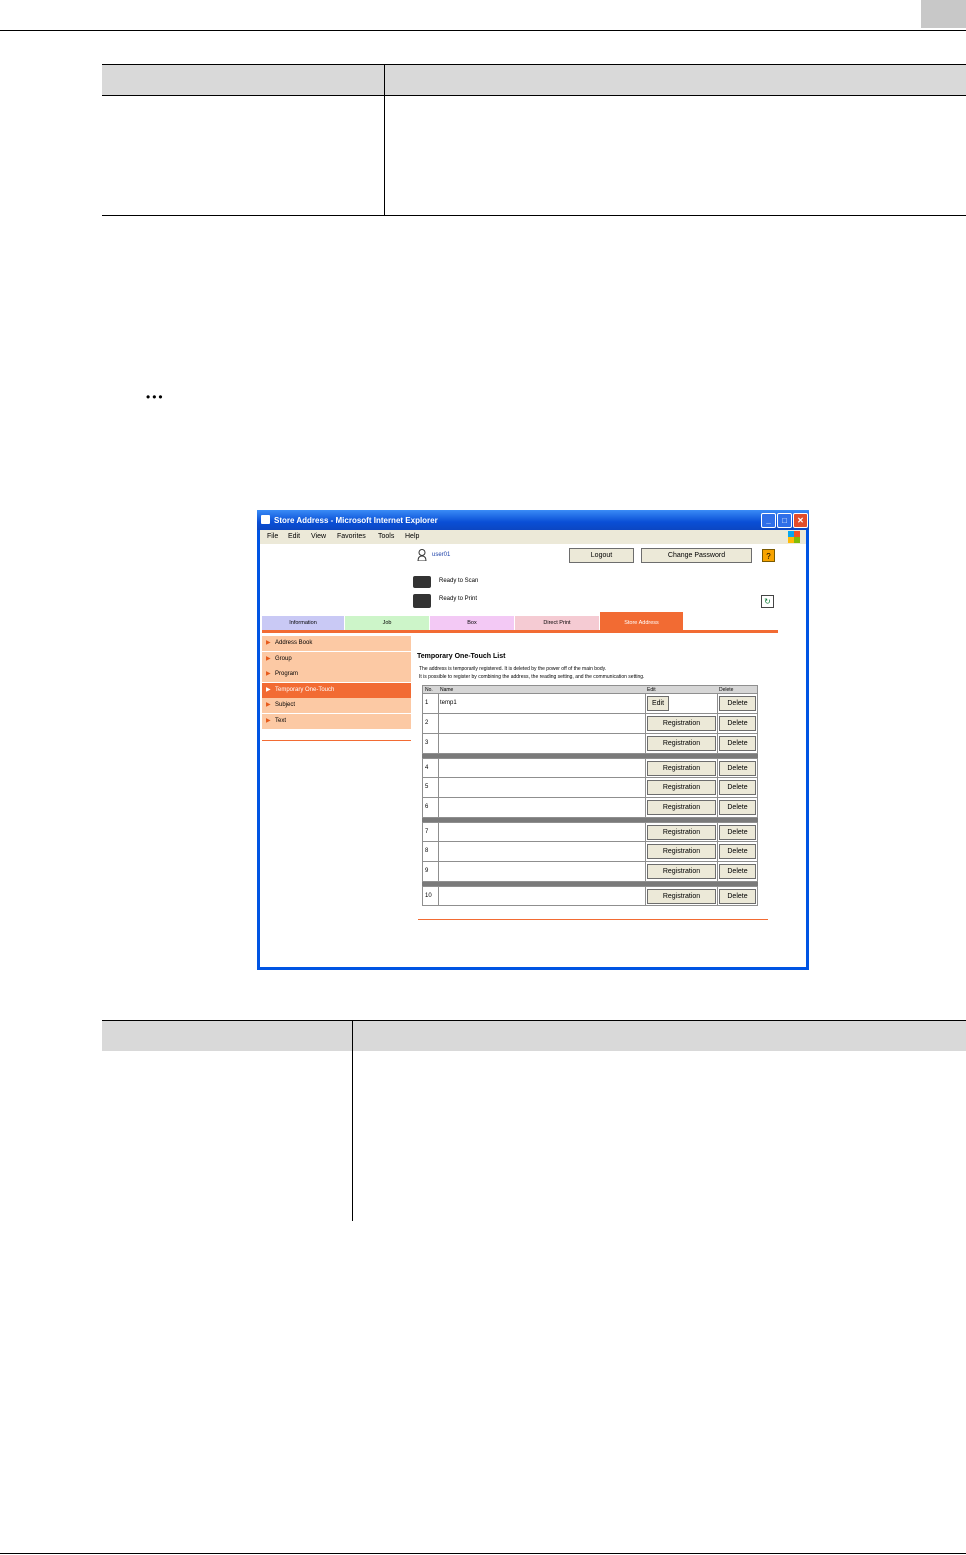 The width and height of the screenshot is (966, 1555). What do you see at coordinates (305, 689) in the screenshot?
I see `sidebar-item-label: Temporary One-Touch` at bounding box center [305, 689].